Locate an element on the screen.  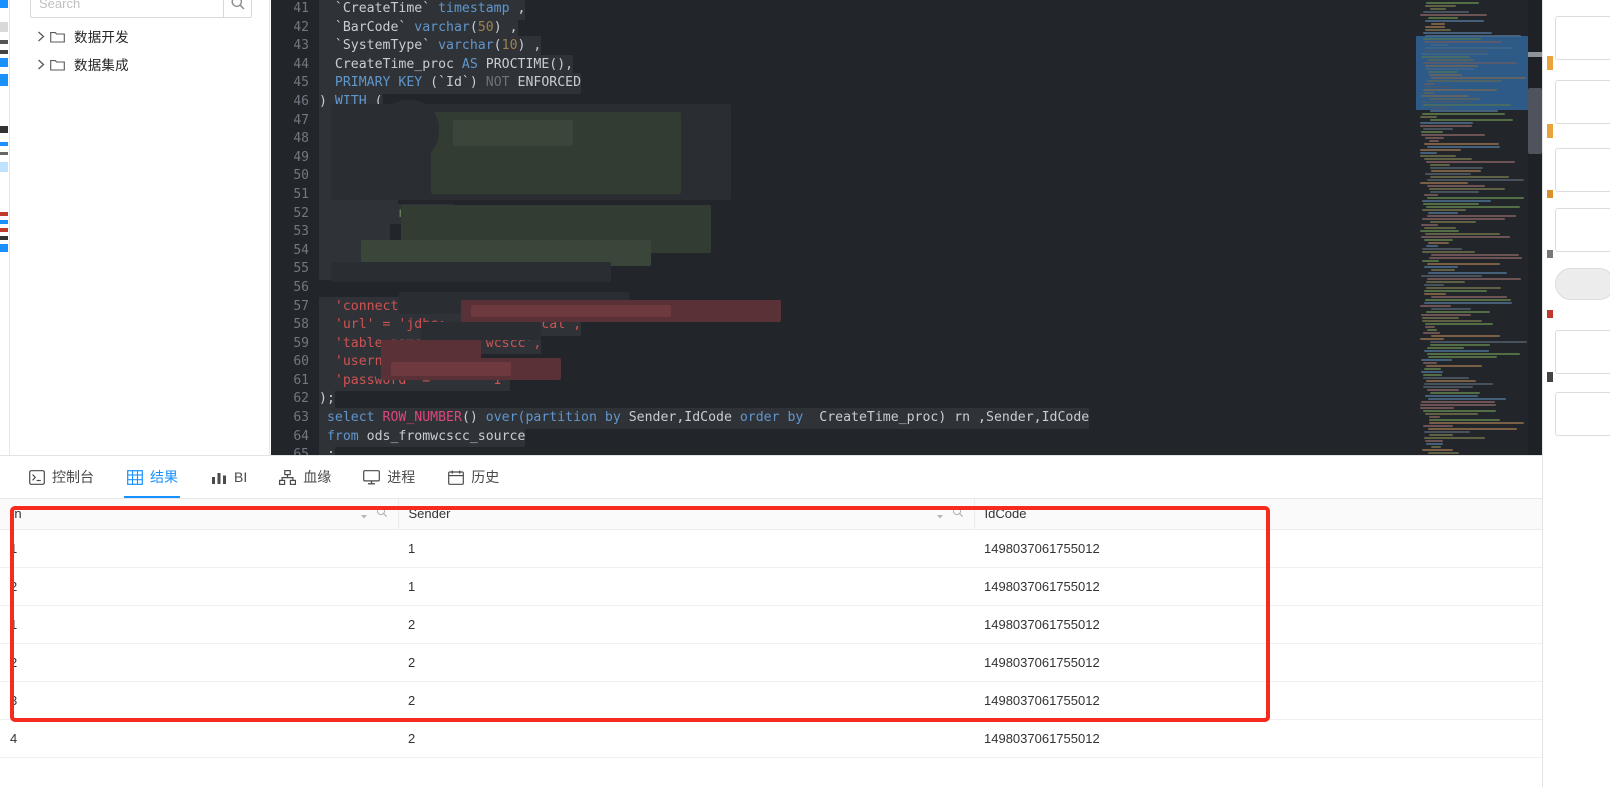
right-side-panel is located at coordinates (1576, 393).